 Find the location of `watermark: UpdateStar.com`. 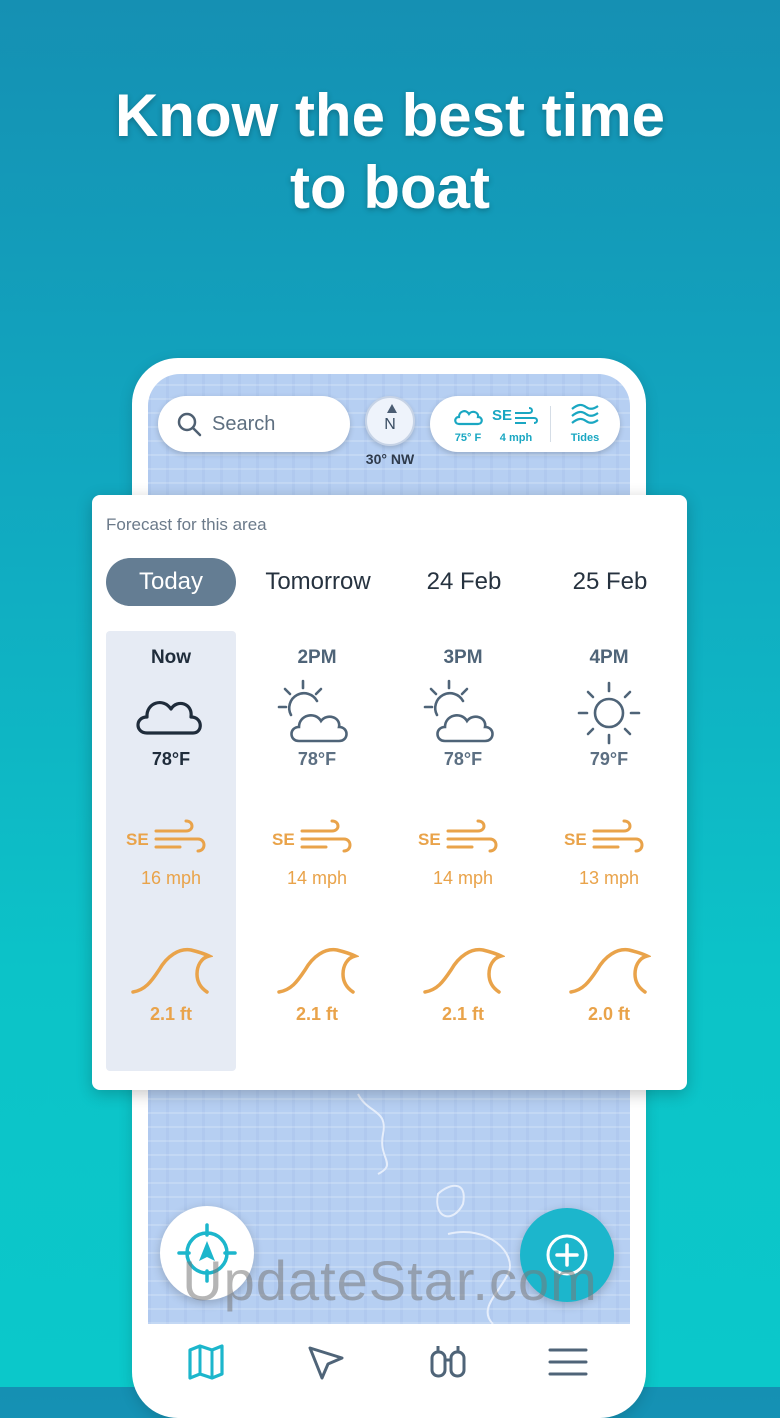

watermark: UpdateStar.com is located at coordinates (390, 1280).